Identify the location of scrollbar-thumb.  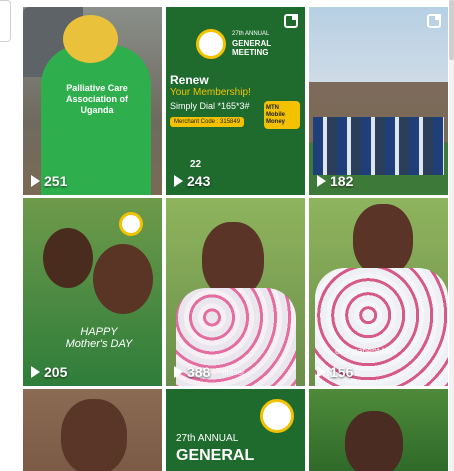
(451, 30).